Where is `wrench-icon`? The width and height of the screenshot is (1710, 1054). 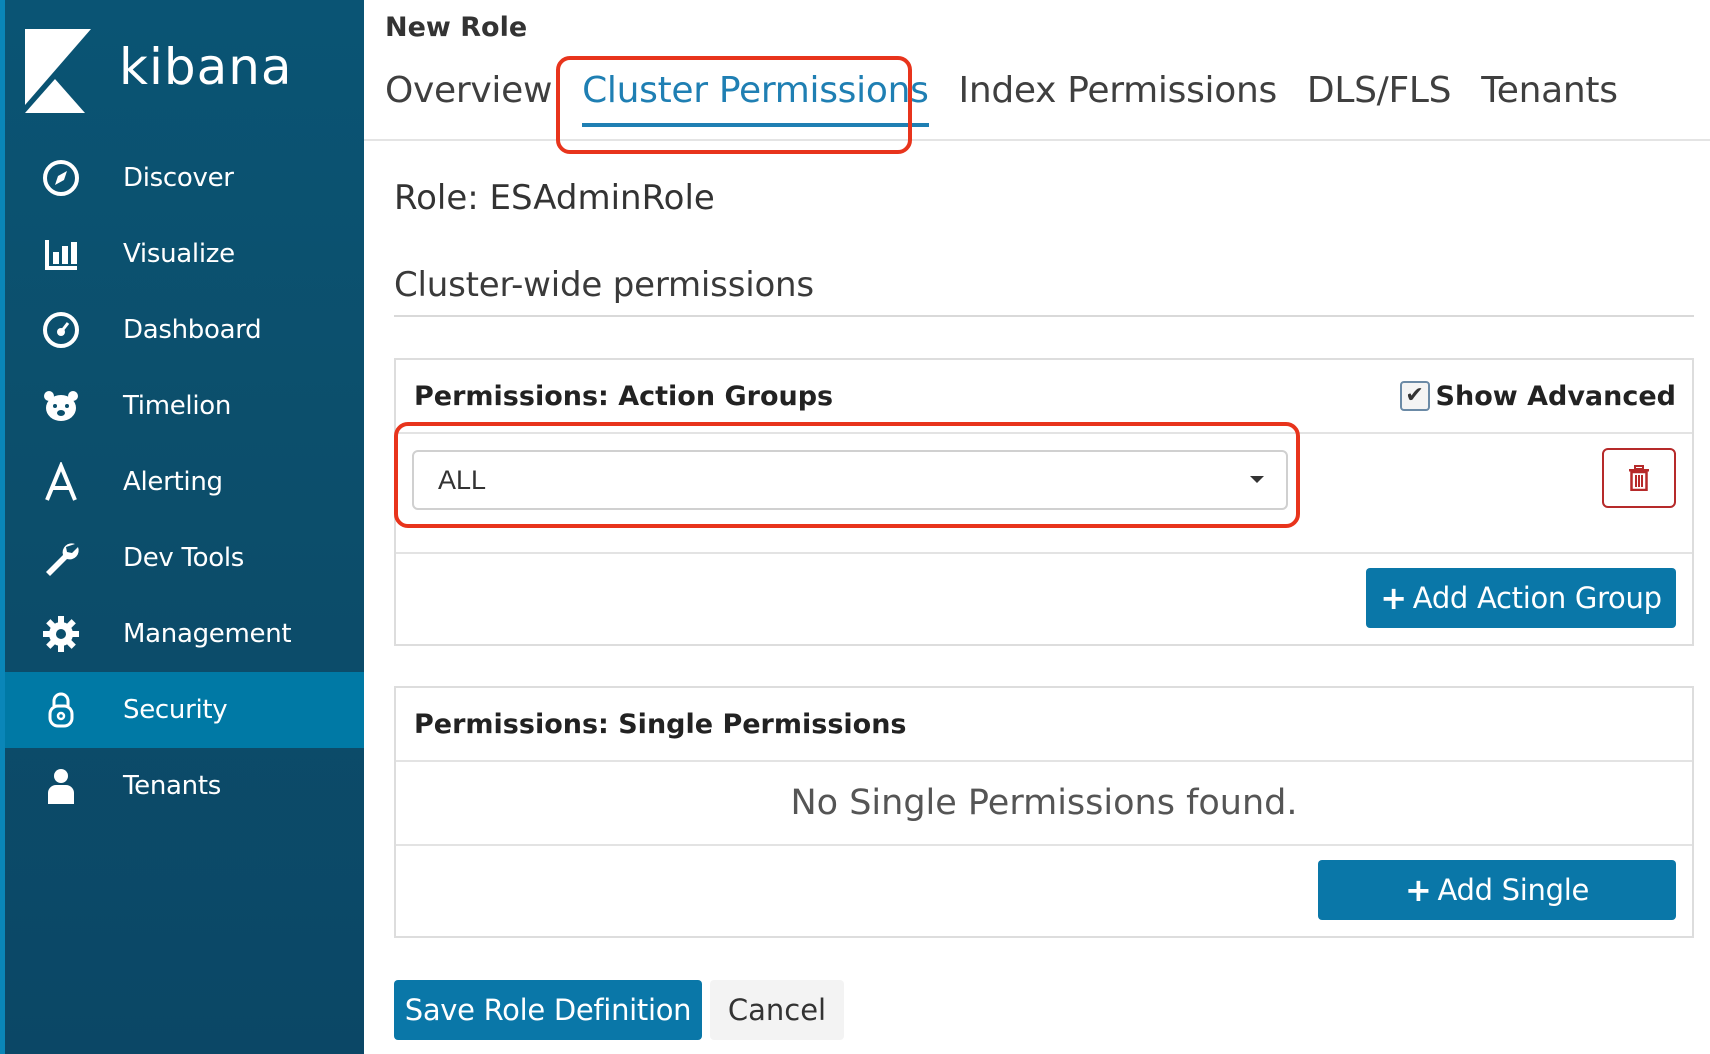 wrench-icon is located at coordinates (61, 558).